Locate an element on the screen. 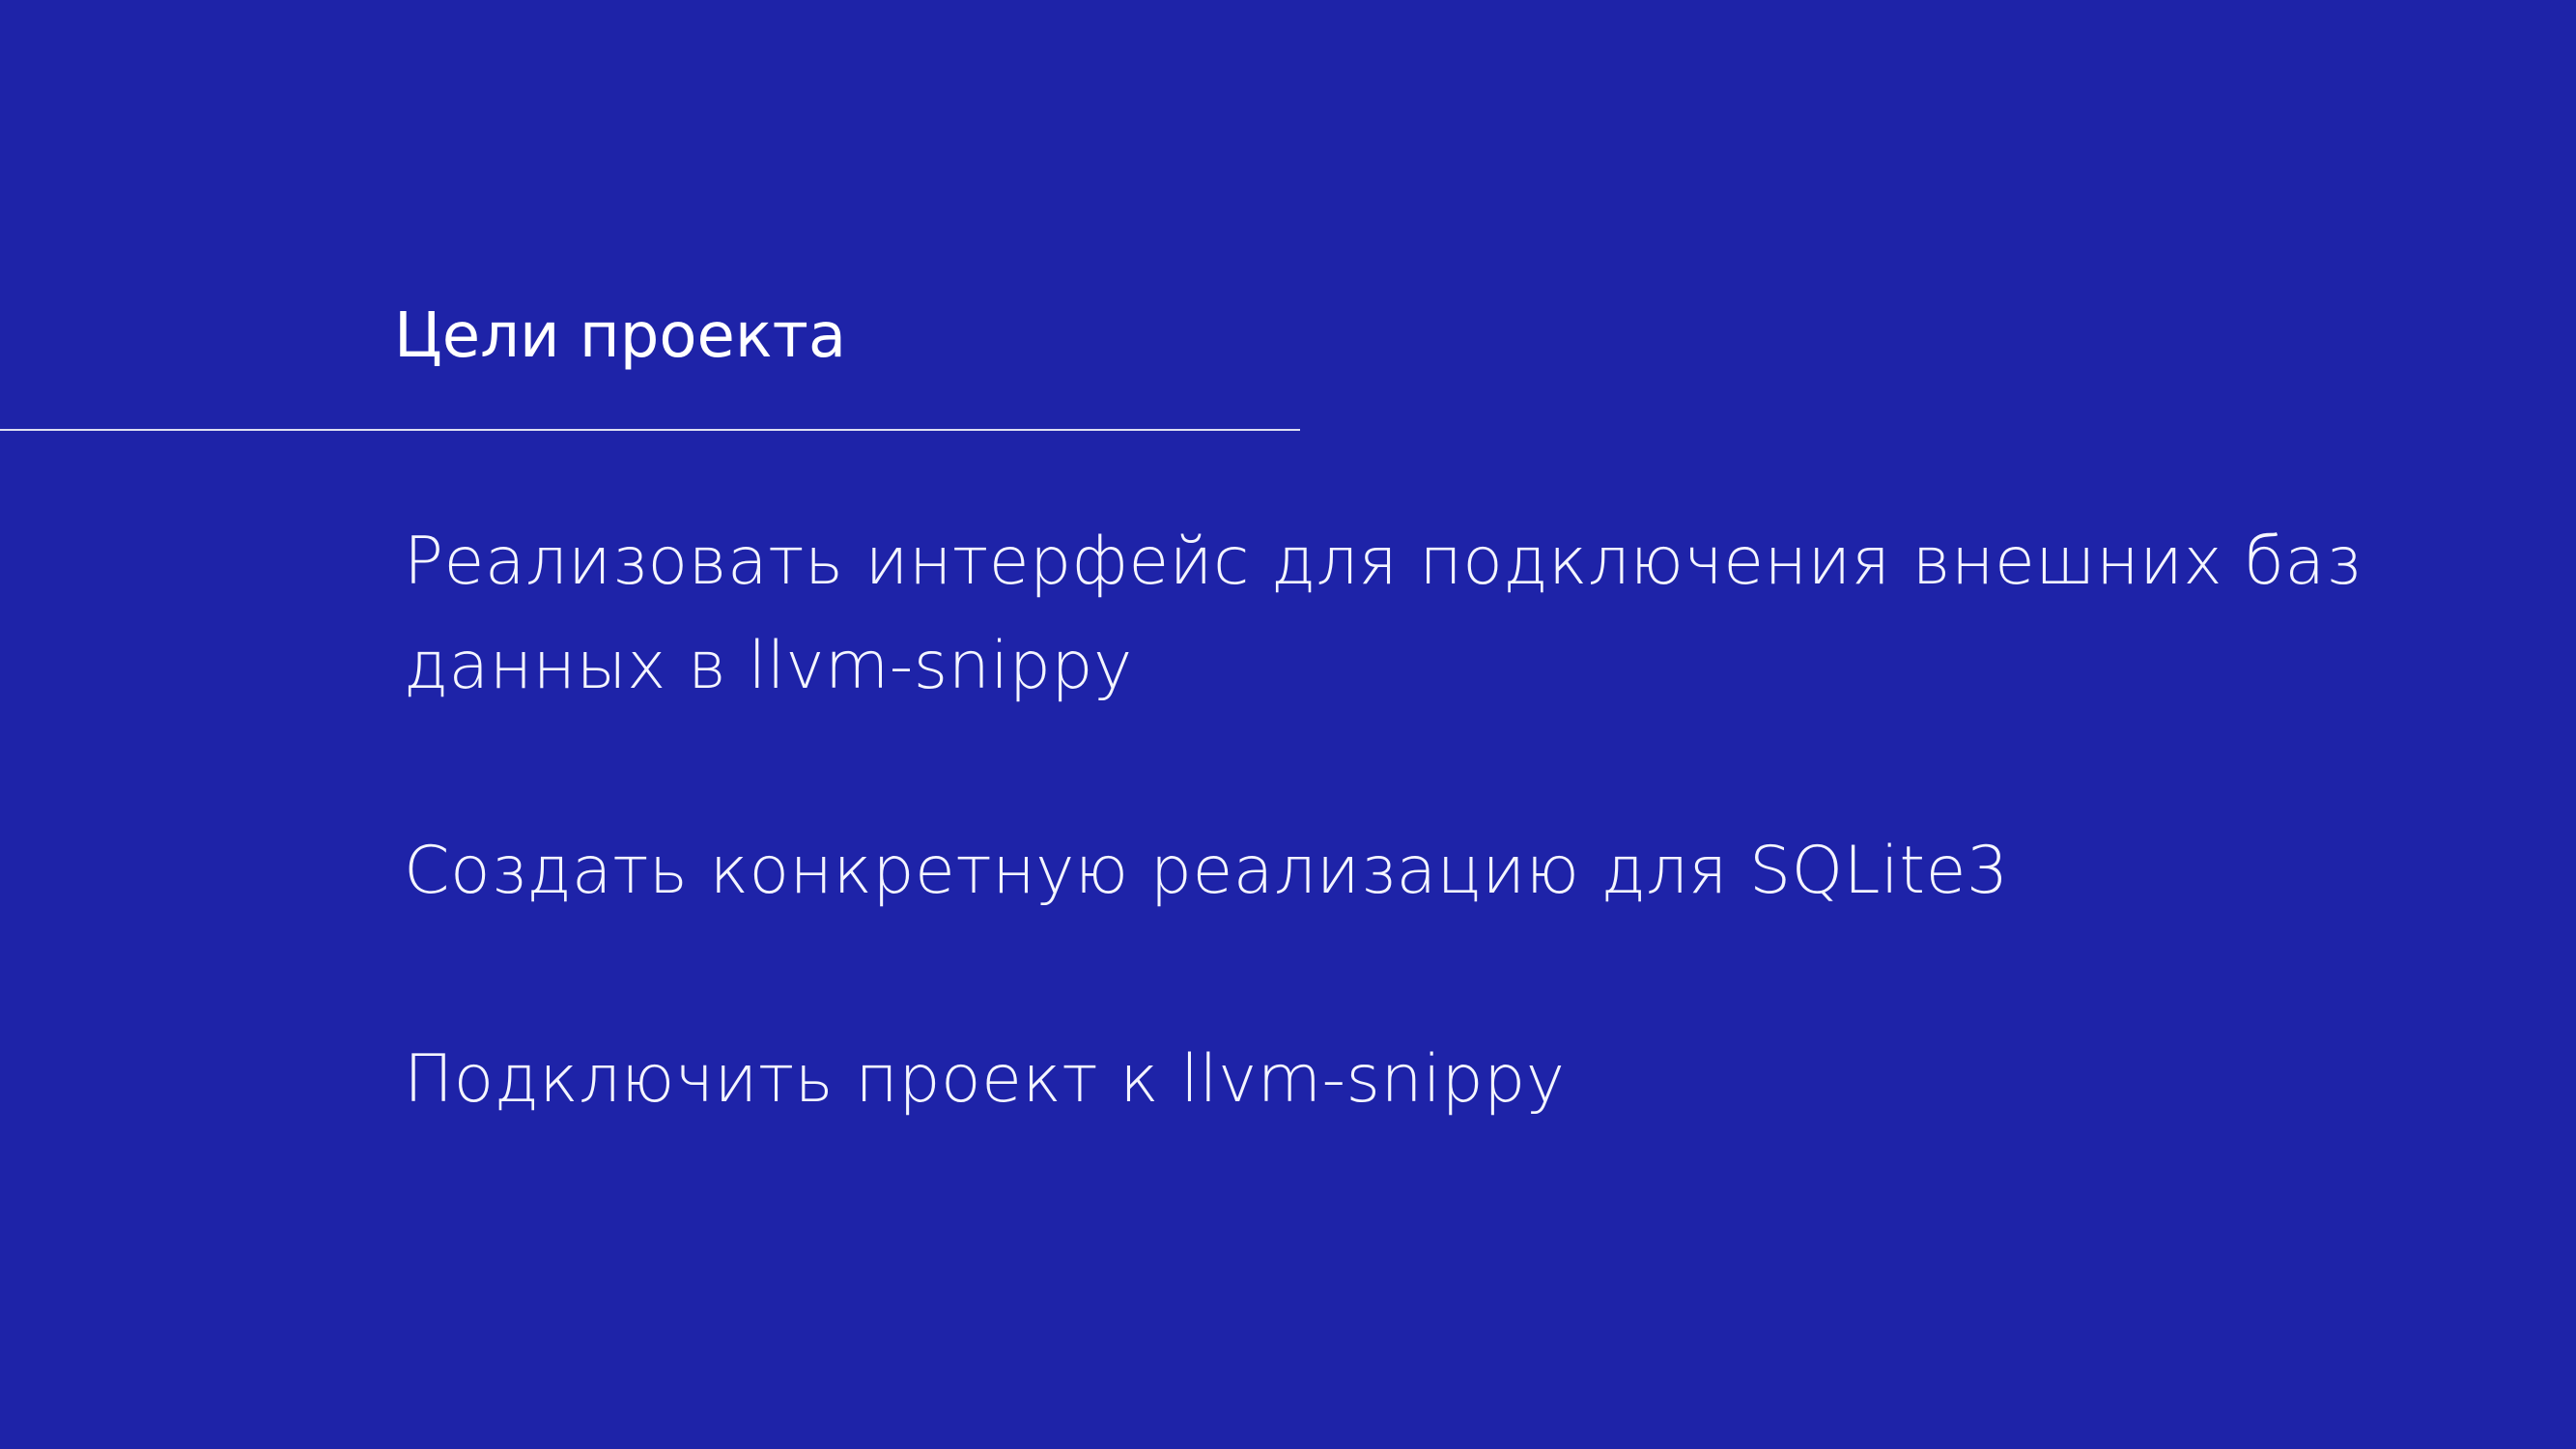 Image resolution: width=2576 pixels, height=1449 pixels. goal-item-connect: Подключить проект к llvm-snippy is located at coordinates (985, 1080).